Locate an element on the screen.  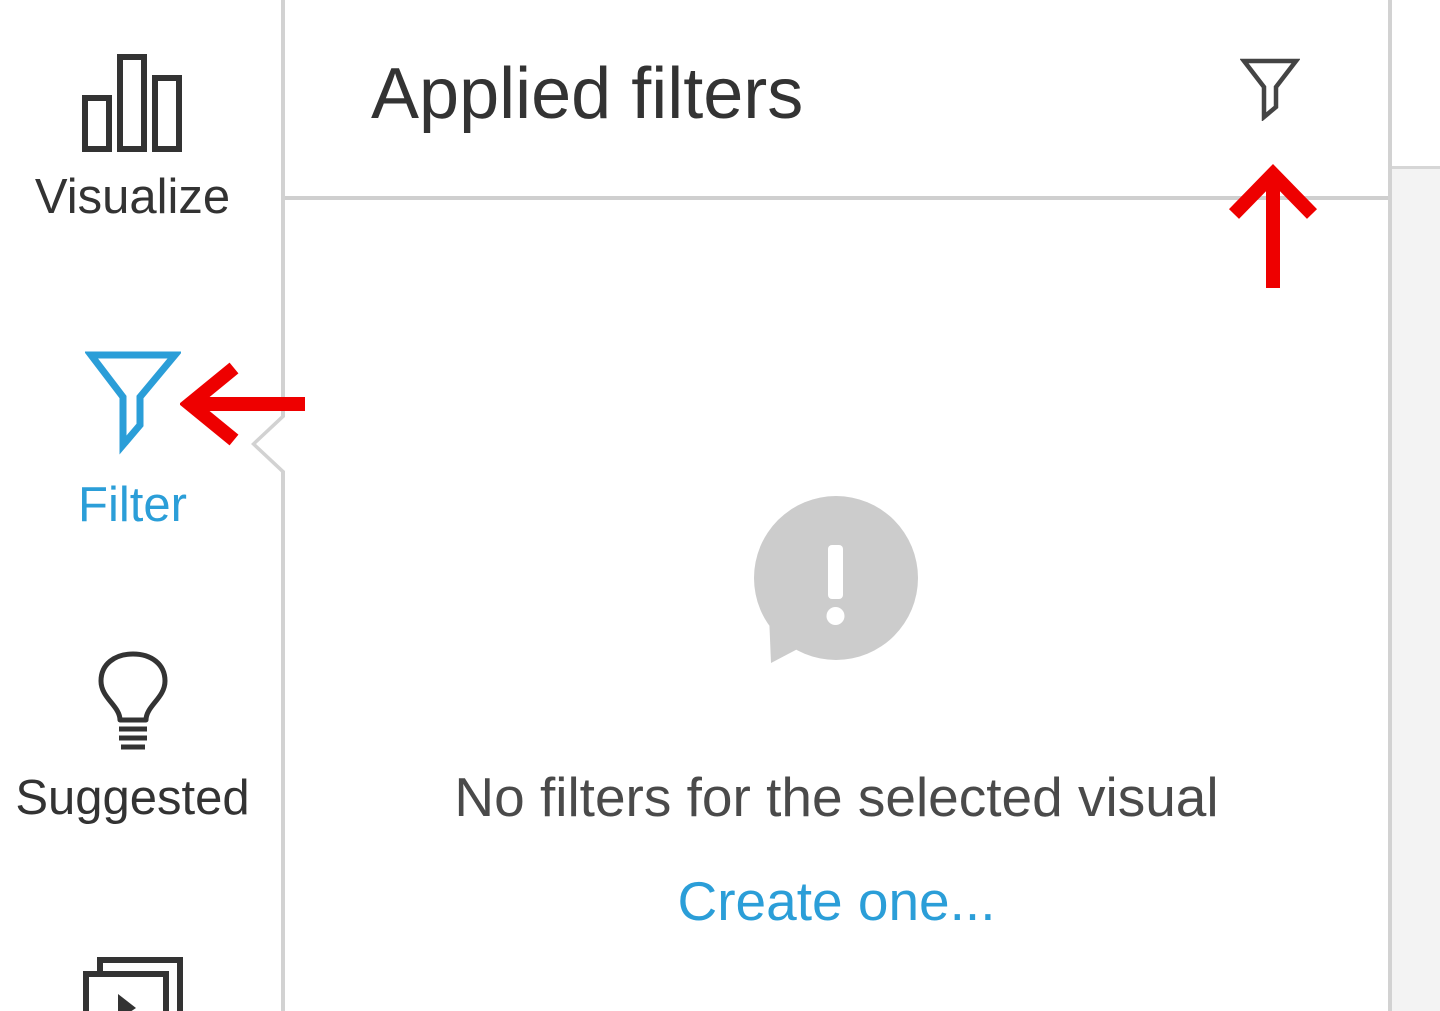
annotation-arrow-left is located at coordinates (242, 404).